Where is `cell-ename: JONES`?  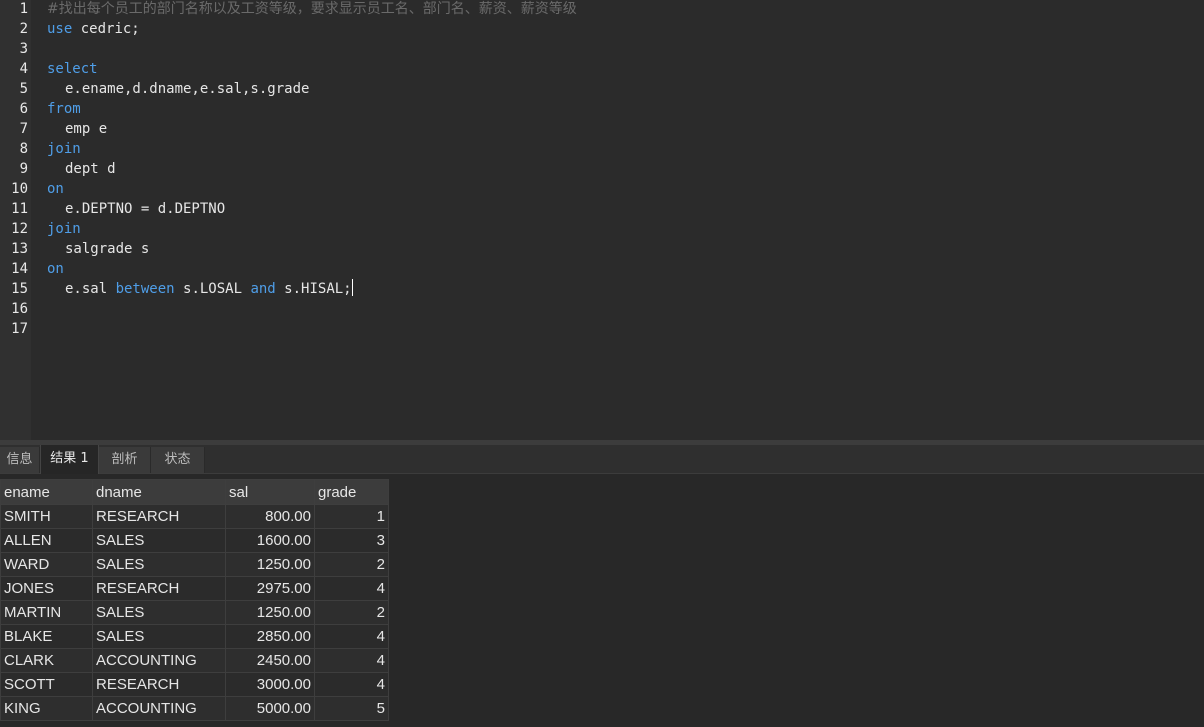
cell-ename: JONES is located at coordinates (46, 588).